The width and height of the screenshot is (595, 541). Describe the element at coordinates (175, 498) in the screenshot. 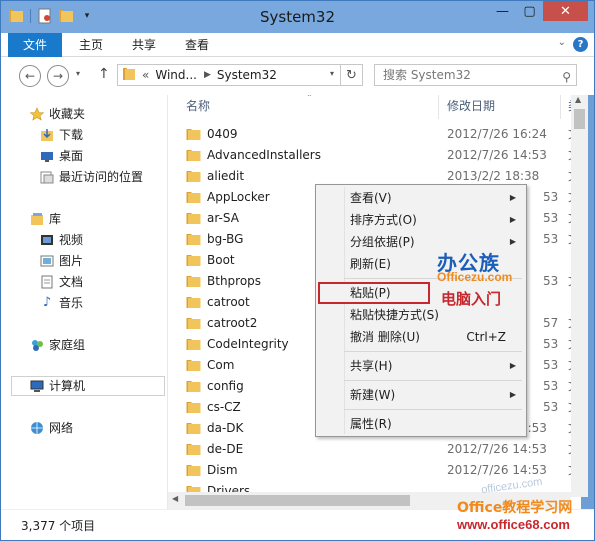

I see `scroll-left-icon: ◀` at that location.